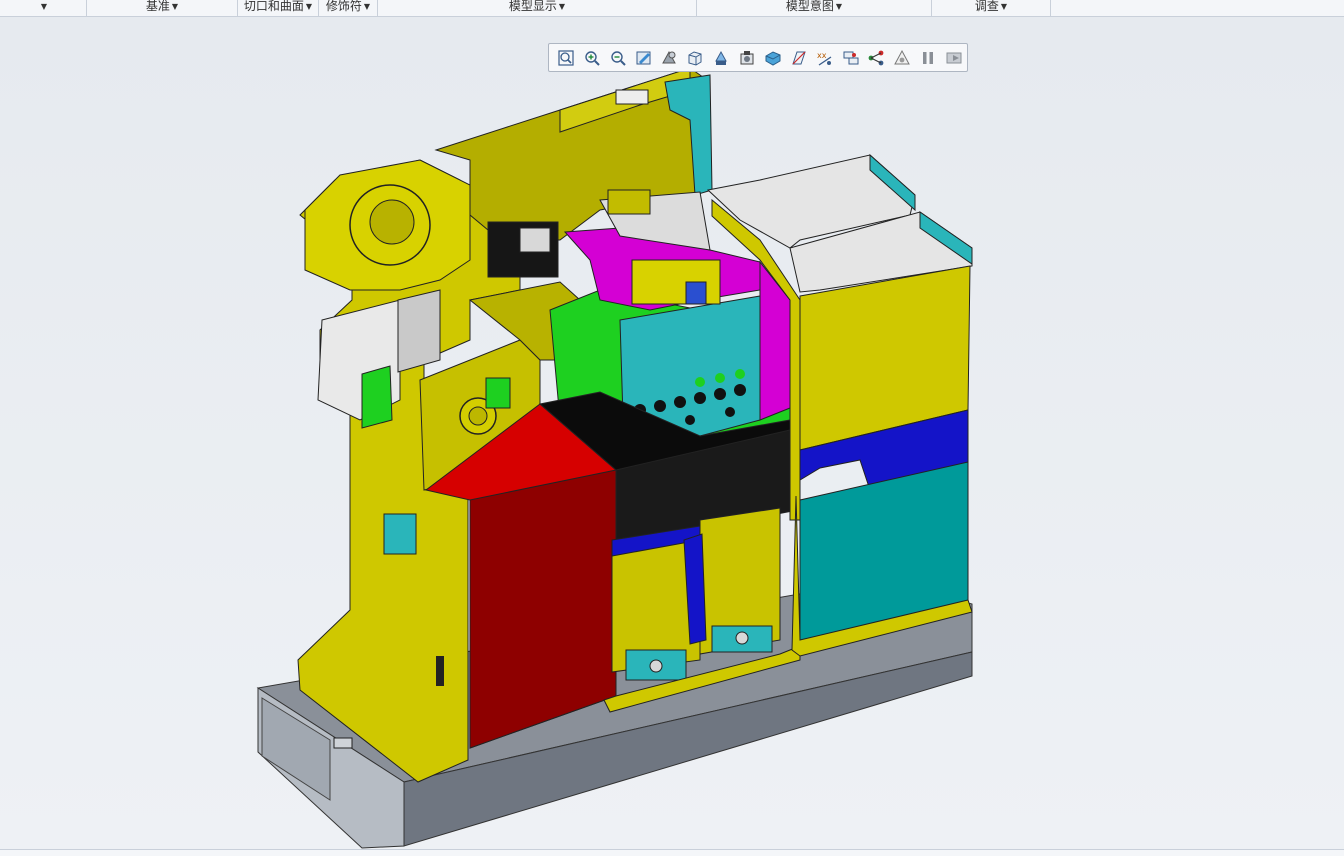 Image resolution: width=1344 pixels, height=856 pixels. I want to click on section-icon, so click(773, 58).